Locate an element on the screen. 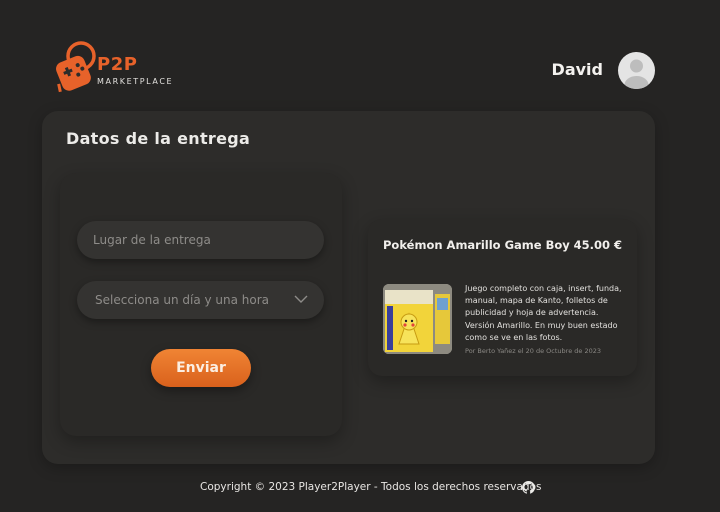  datetime-select: Selecciona un día y una hora is located at coordinates (200, 300).